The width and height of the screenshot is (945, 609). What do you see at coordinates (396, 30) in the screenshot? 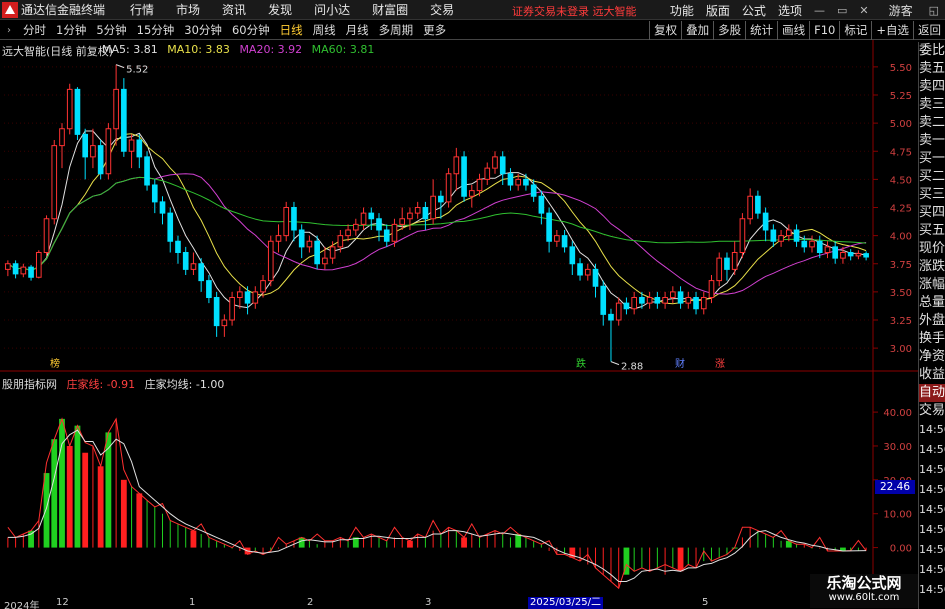
I see `period-multi: 多周期` at bounding box center [396, 30].